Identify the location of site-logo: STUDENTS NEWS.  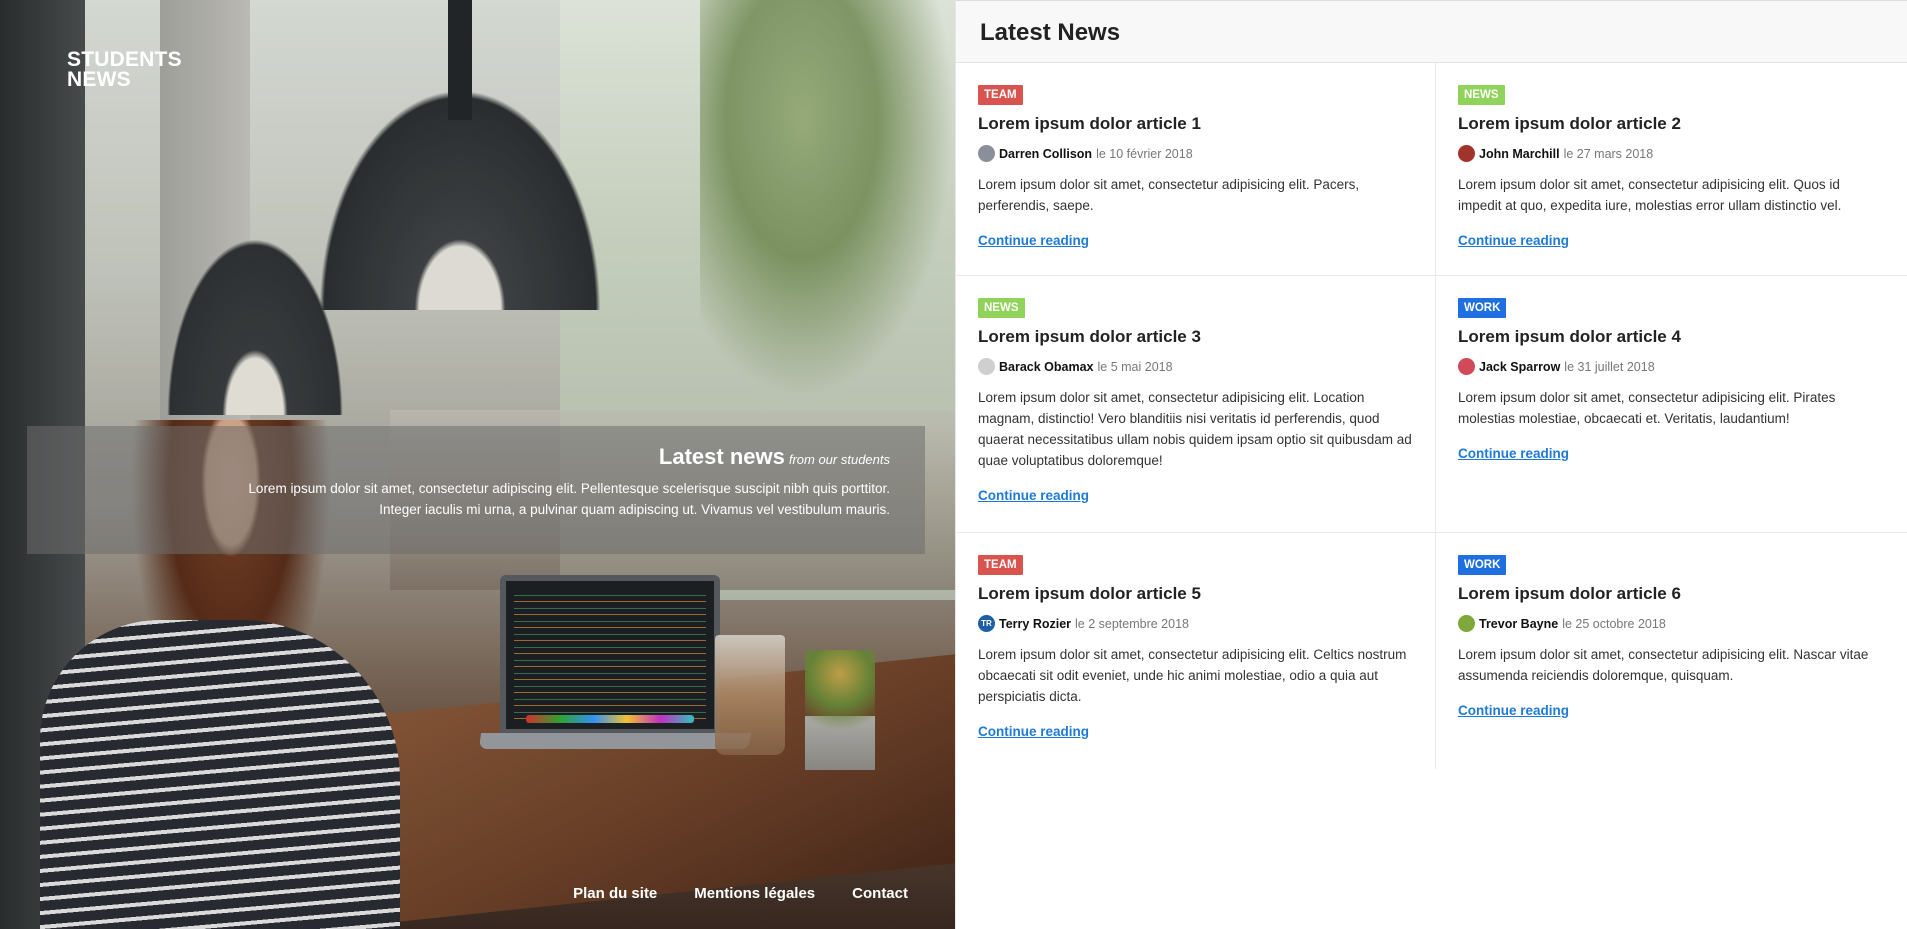
(124, 69).